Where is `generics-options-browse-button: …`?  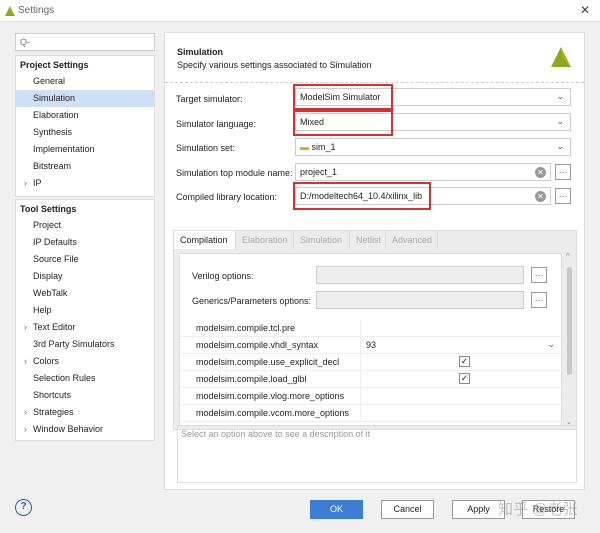 generics-options-browse-button: … is located at coordinates (539, 300).